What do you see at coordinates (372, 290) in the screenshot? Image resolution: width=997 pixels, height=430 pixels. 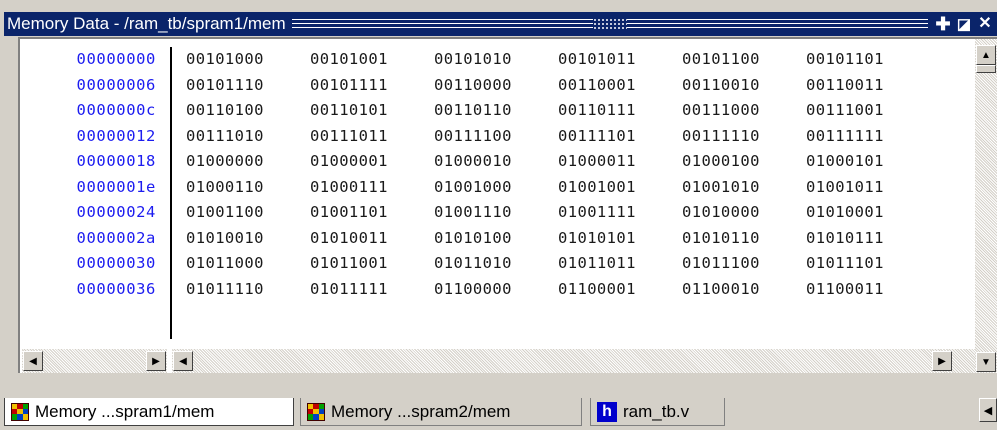 I see `memory-word: 01011111` at bounding box center [372, 290].